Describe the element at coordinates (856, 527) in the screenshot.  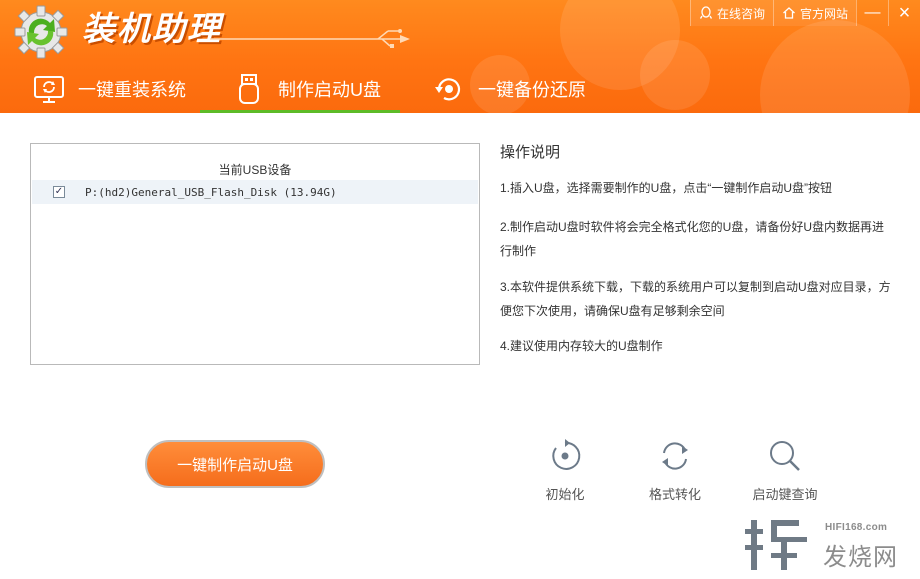
I see `watermark-url: HIFI168.com` at that location.